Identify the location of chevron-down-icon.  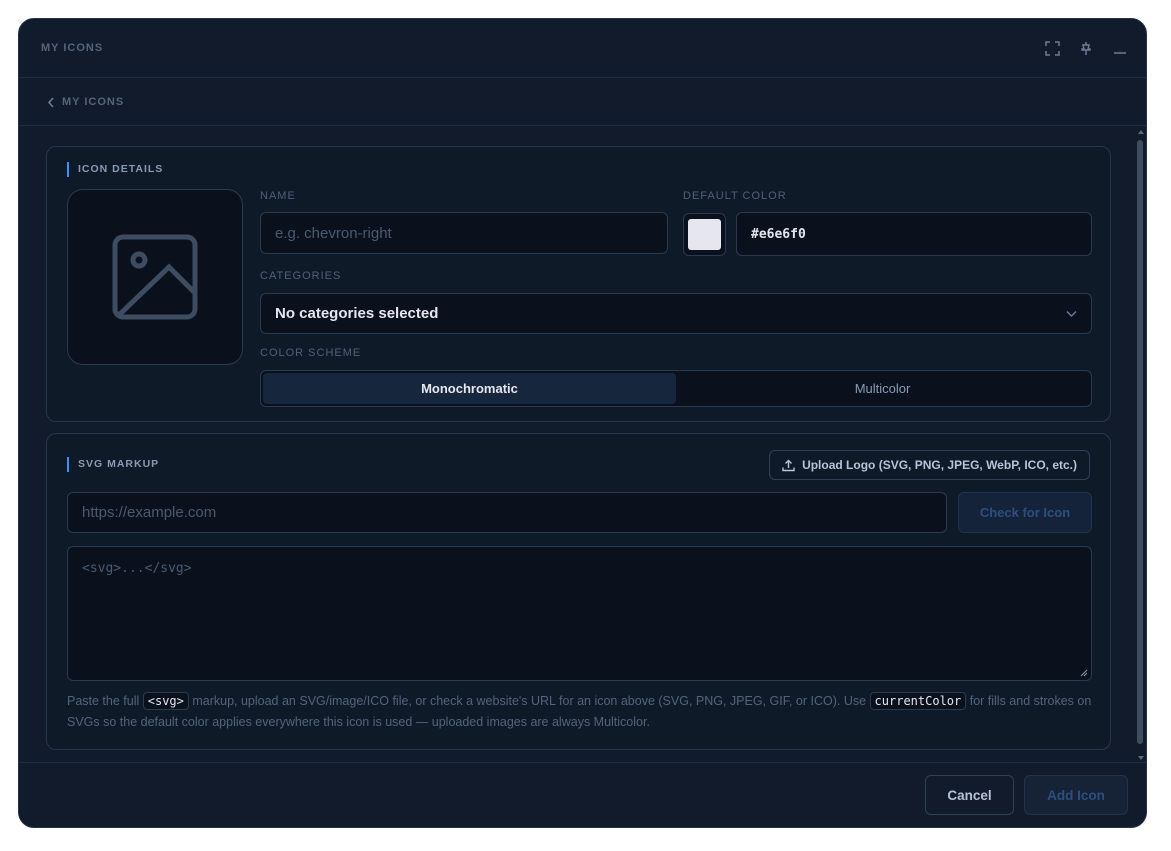
(1071, 314).